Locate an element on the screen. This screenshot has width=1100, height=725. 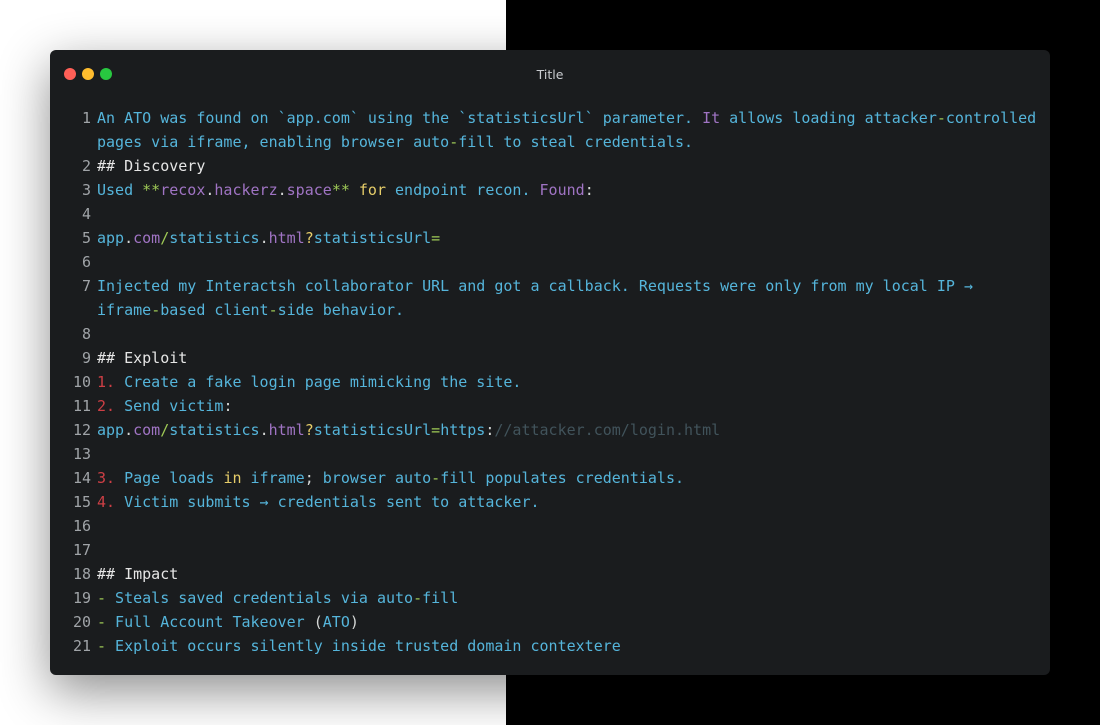
code-token: for is located at coordinates (372, 190).